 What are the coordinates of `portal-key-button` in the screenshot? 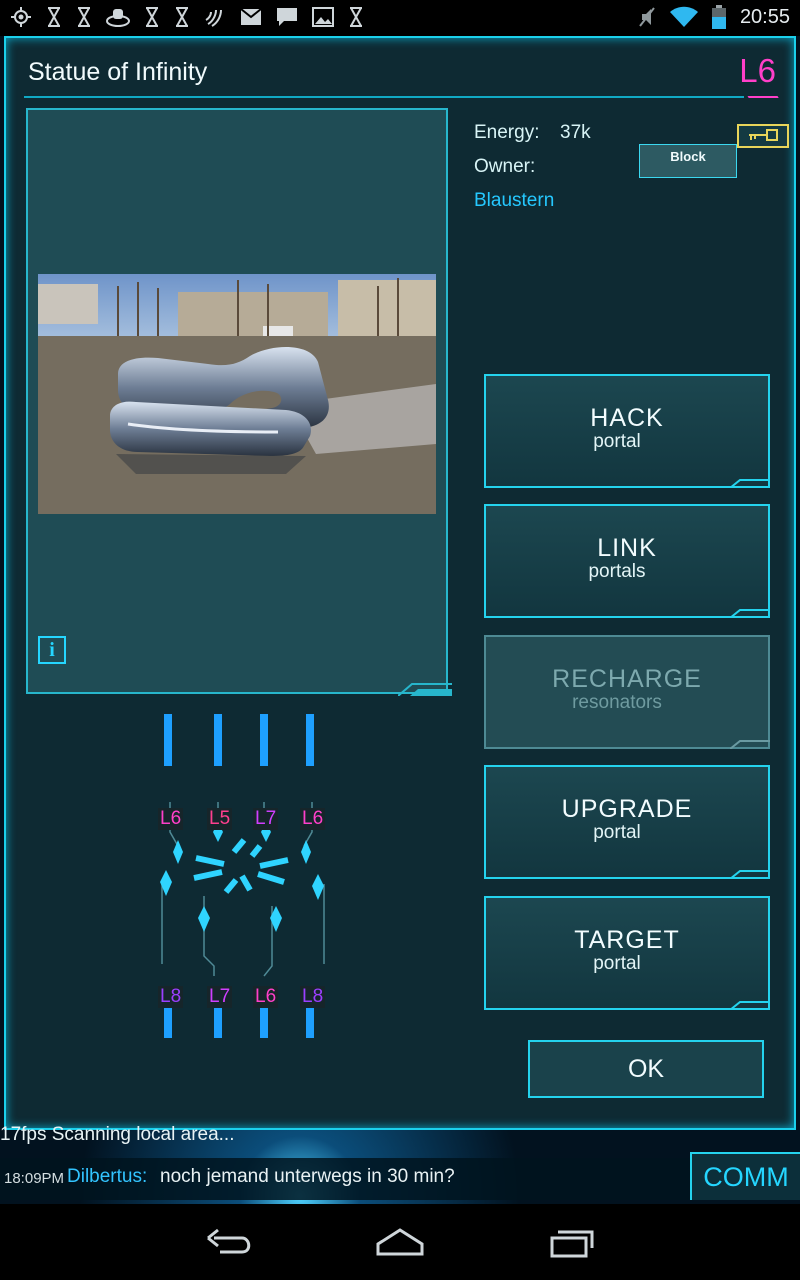 It's located at (763, 136).